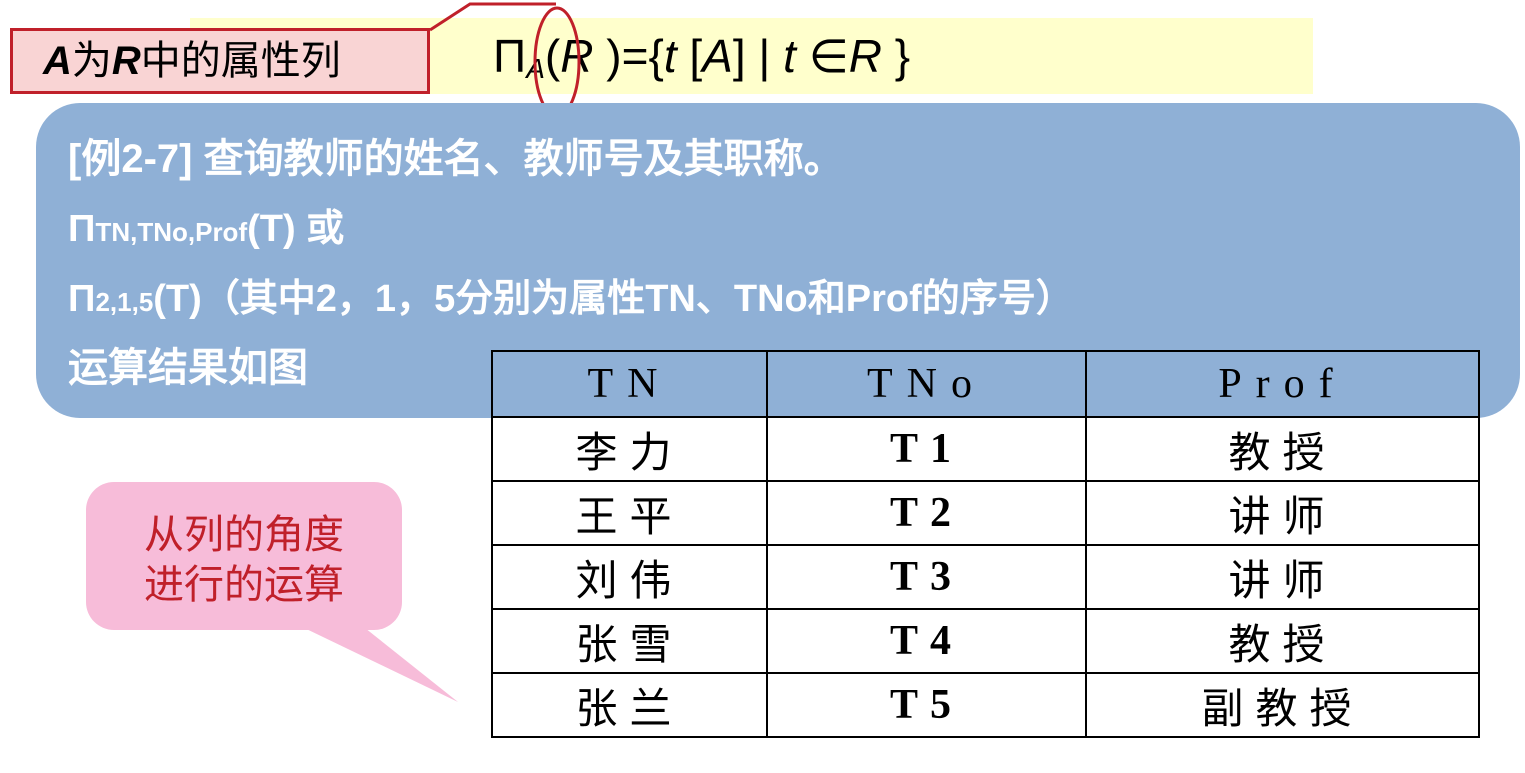 This screenshot has height=773, width=1525. What do you see at coordinates (244, 535) in the screenshot?
I see `callout-line-1: 从列的角度` at bounding box center [244, 535].